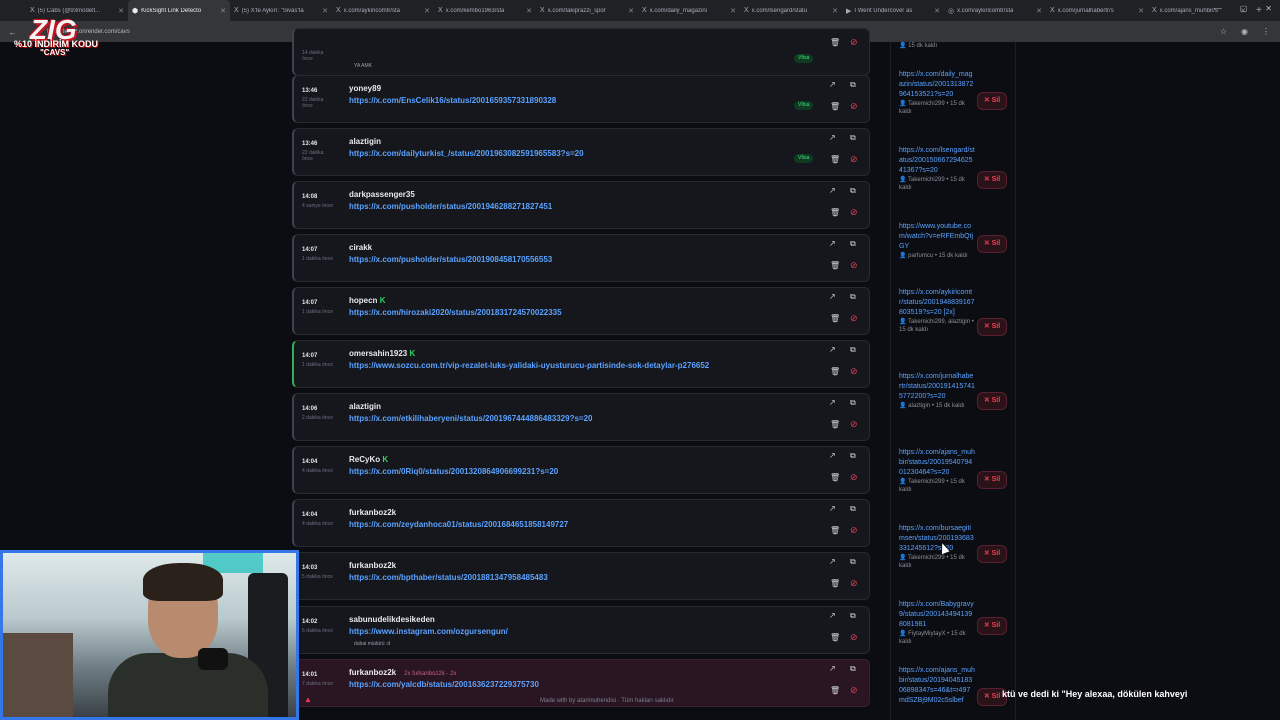 This screenshot has width=1280, height=720. What do you see at coordinates (281, 10) in the screenshot?
I see `browser-tab: X (5) X'te Aykırı: "Sivas'ta ✕` at bounding box center [281, 10].